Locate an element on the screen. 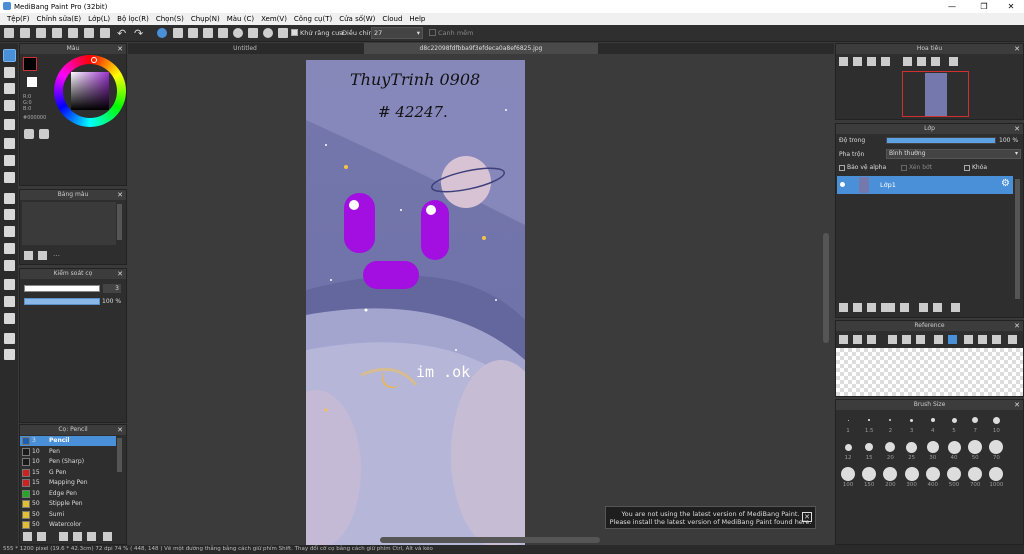 The height and width of the screenshot is (554, 1024). brush-size-preset: 20 is located at coordinates (890, 452).